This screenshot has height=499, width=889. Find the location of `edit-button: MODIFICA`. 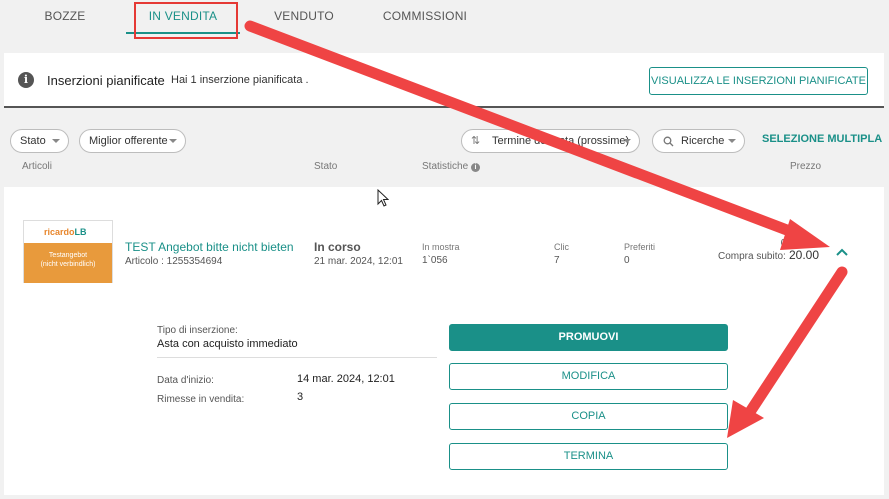

edit-button: MODIFICA is located at coordinates (588, 376).